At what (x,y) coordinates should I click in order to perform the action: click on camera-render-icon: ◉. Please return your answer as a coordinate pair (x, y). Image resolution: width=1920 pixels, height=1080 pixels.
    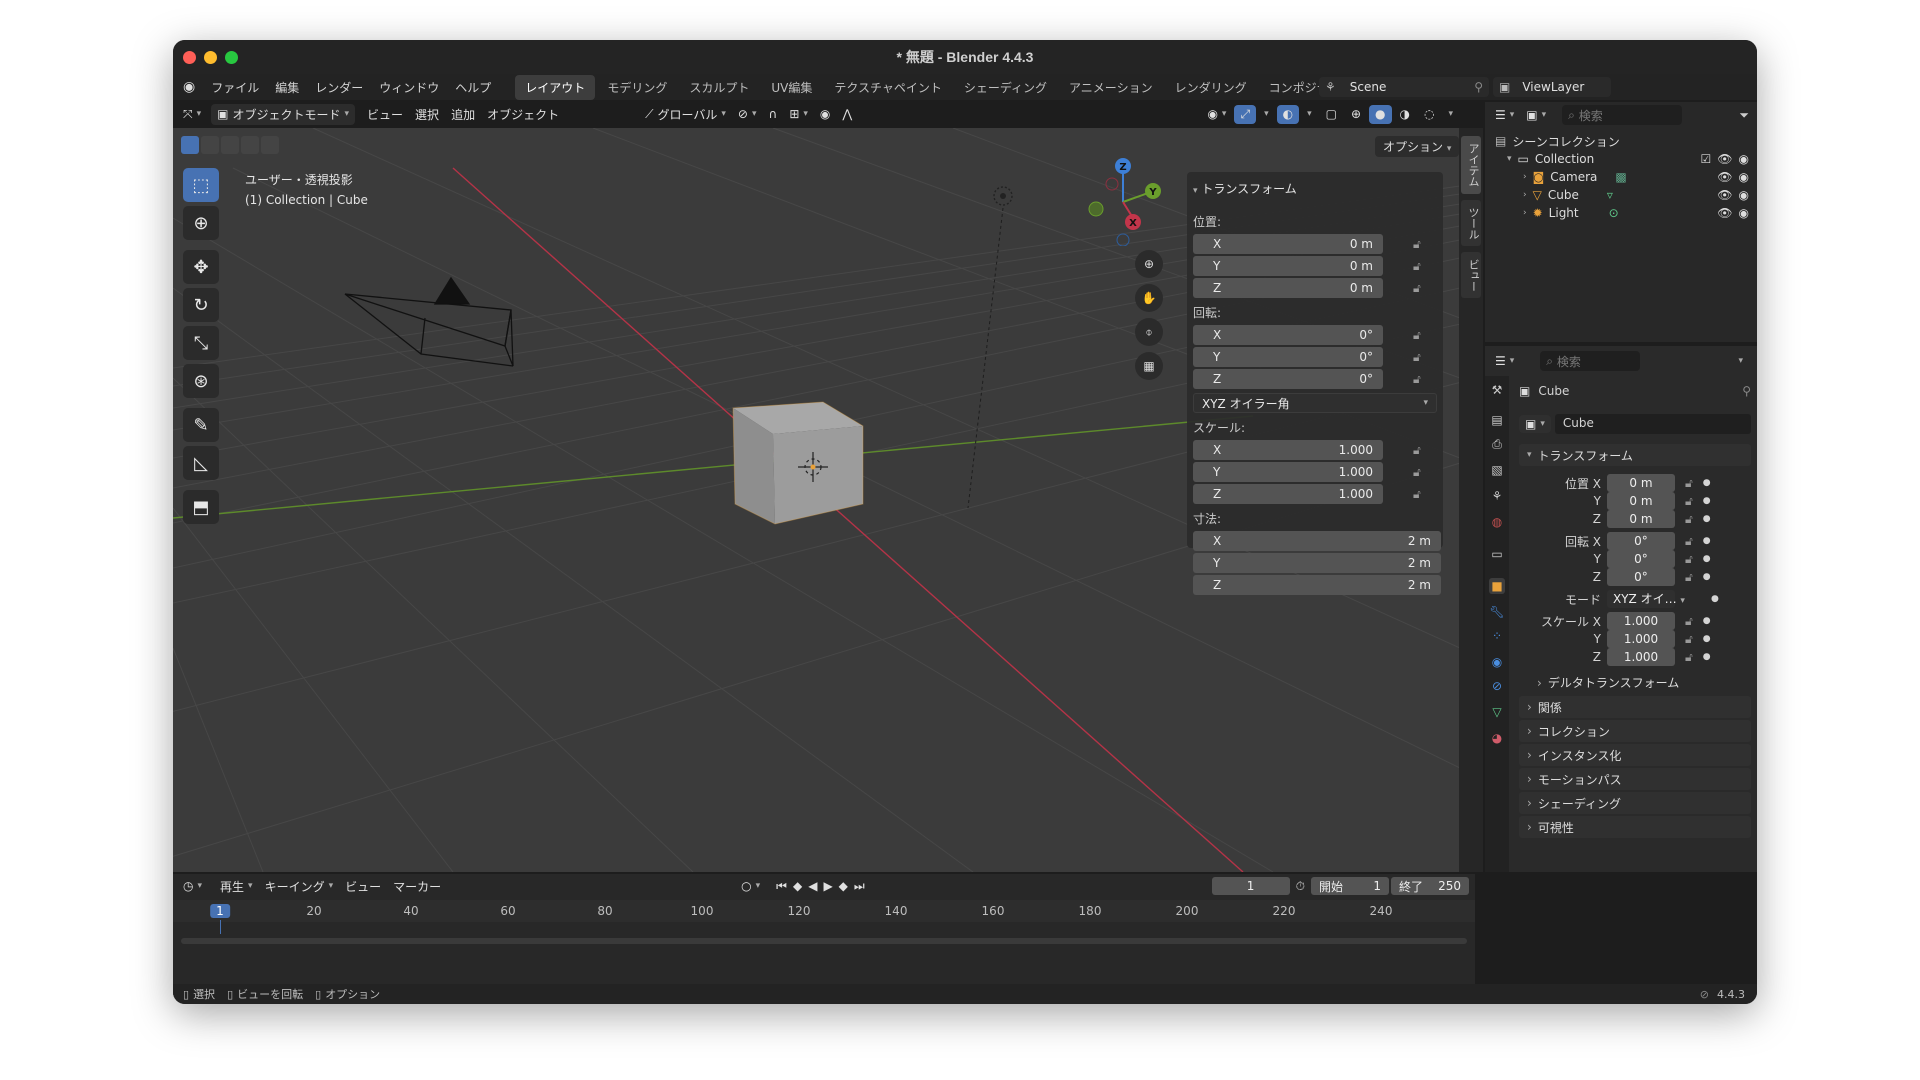
    Looking at the image, I should click on (1744, 213).